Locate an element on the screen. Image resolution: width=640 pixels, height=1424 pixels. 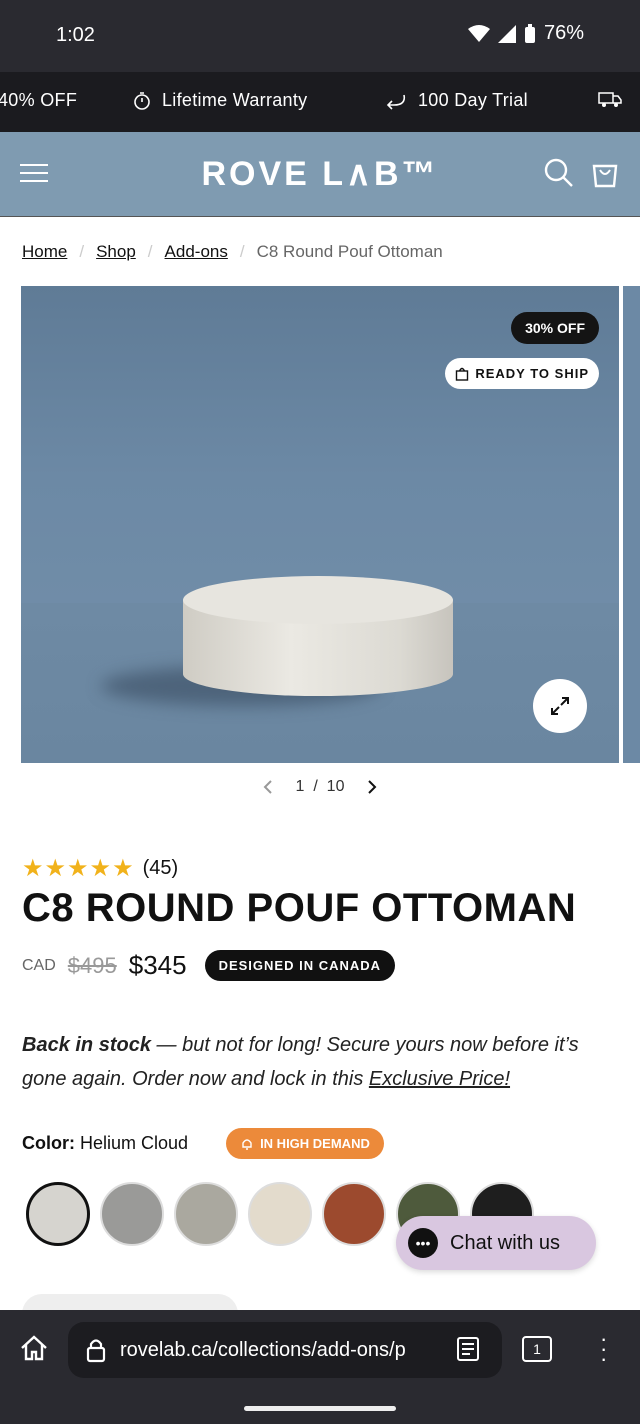
url-text: rovelab.ca/collections/add-ons/p is located at coordinates (263, 1349).